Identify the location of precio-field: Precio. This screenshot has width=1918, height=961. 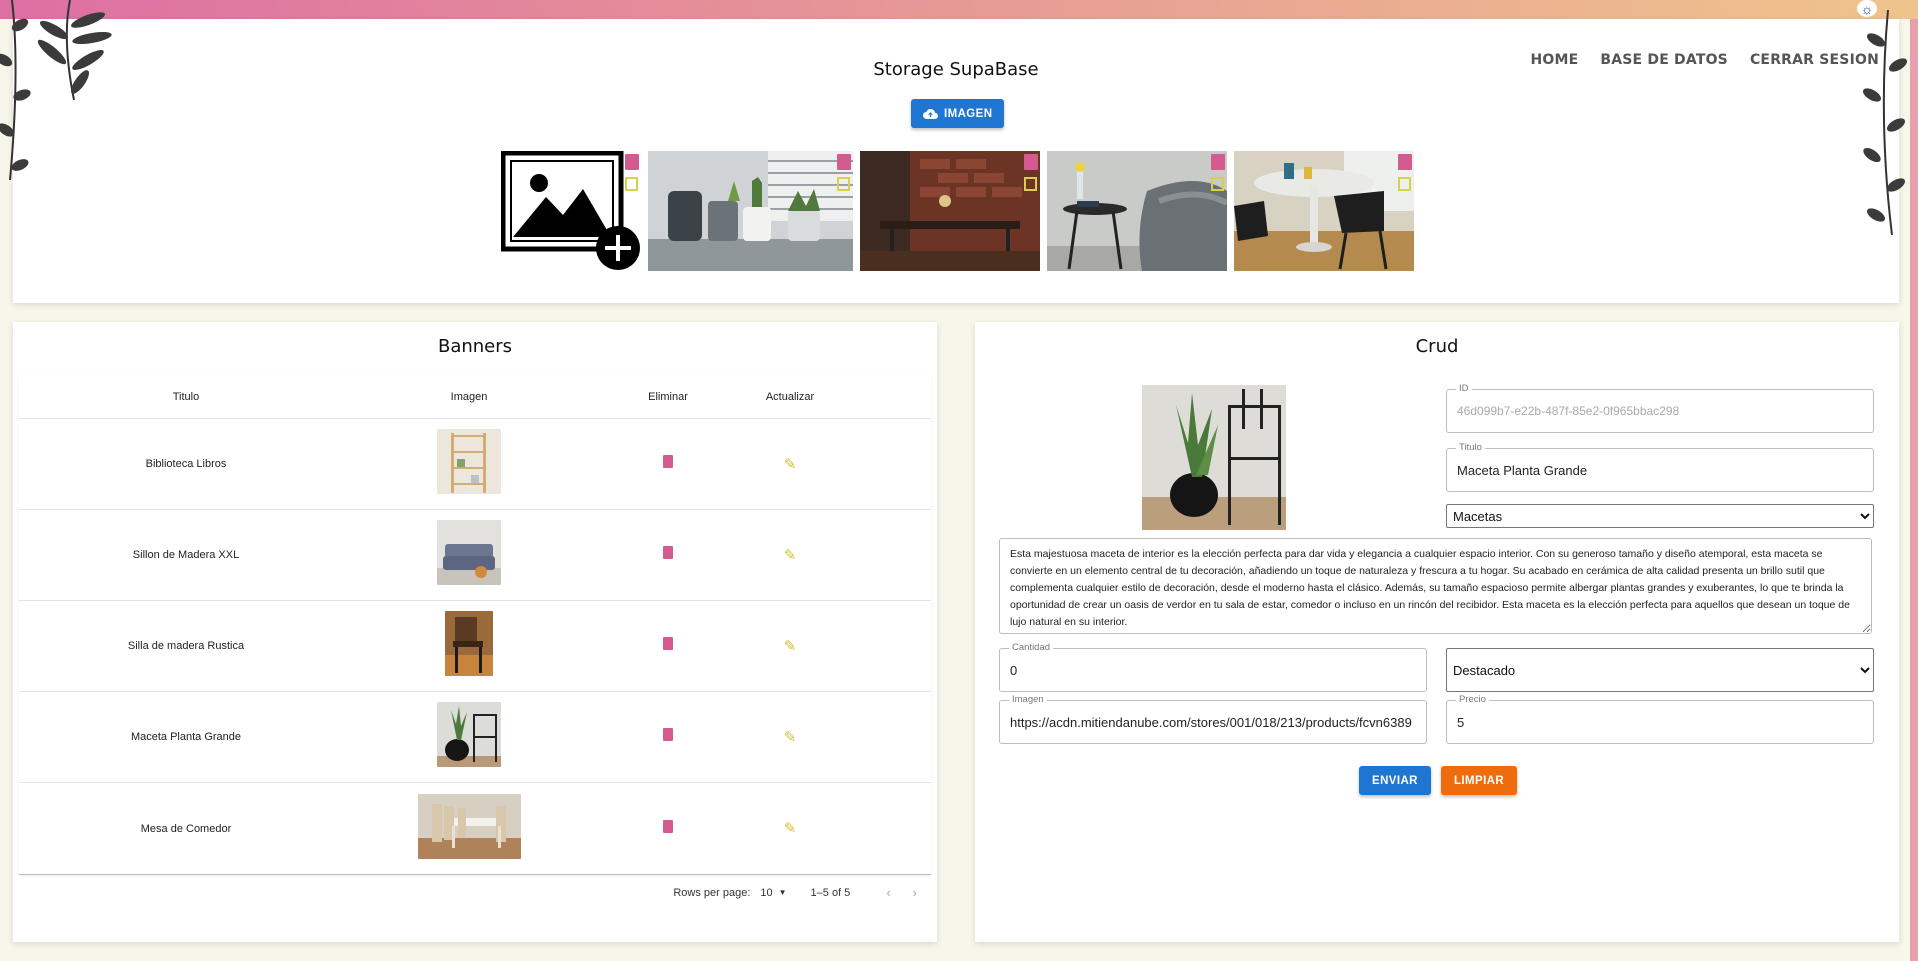
(1660, 719).